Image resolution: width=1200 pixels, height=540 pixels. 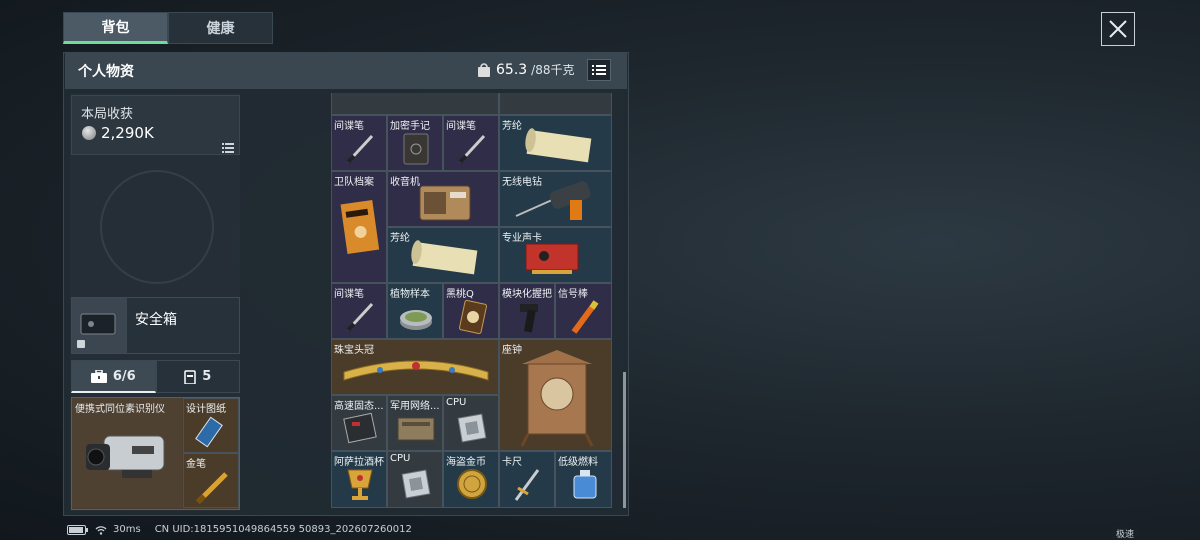 I want to click on item-cell: 卡尺, so click(x=527, y=479).